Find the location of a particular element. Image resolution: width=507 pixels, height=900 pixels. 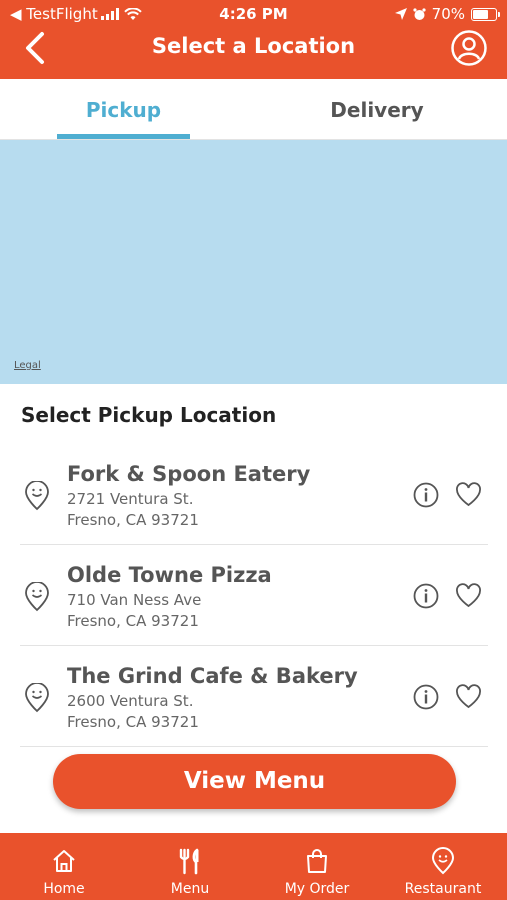

location-address-line1: 2600 Ventura St. is located at coordinates (130, 701).